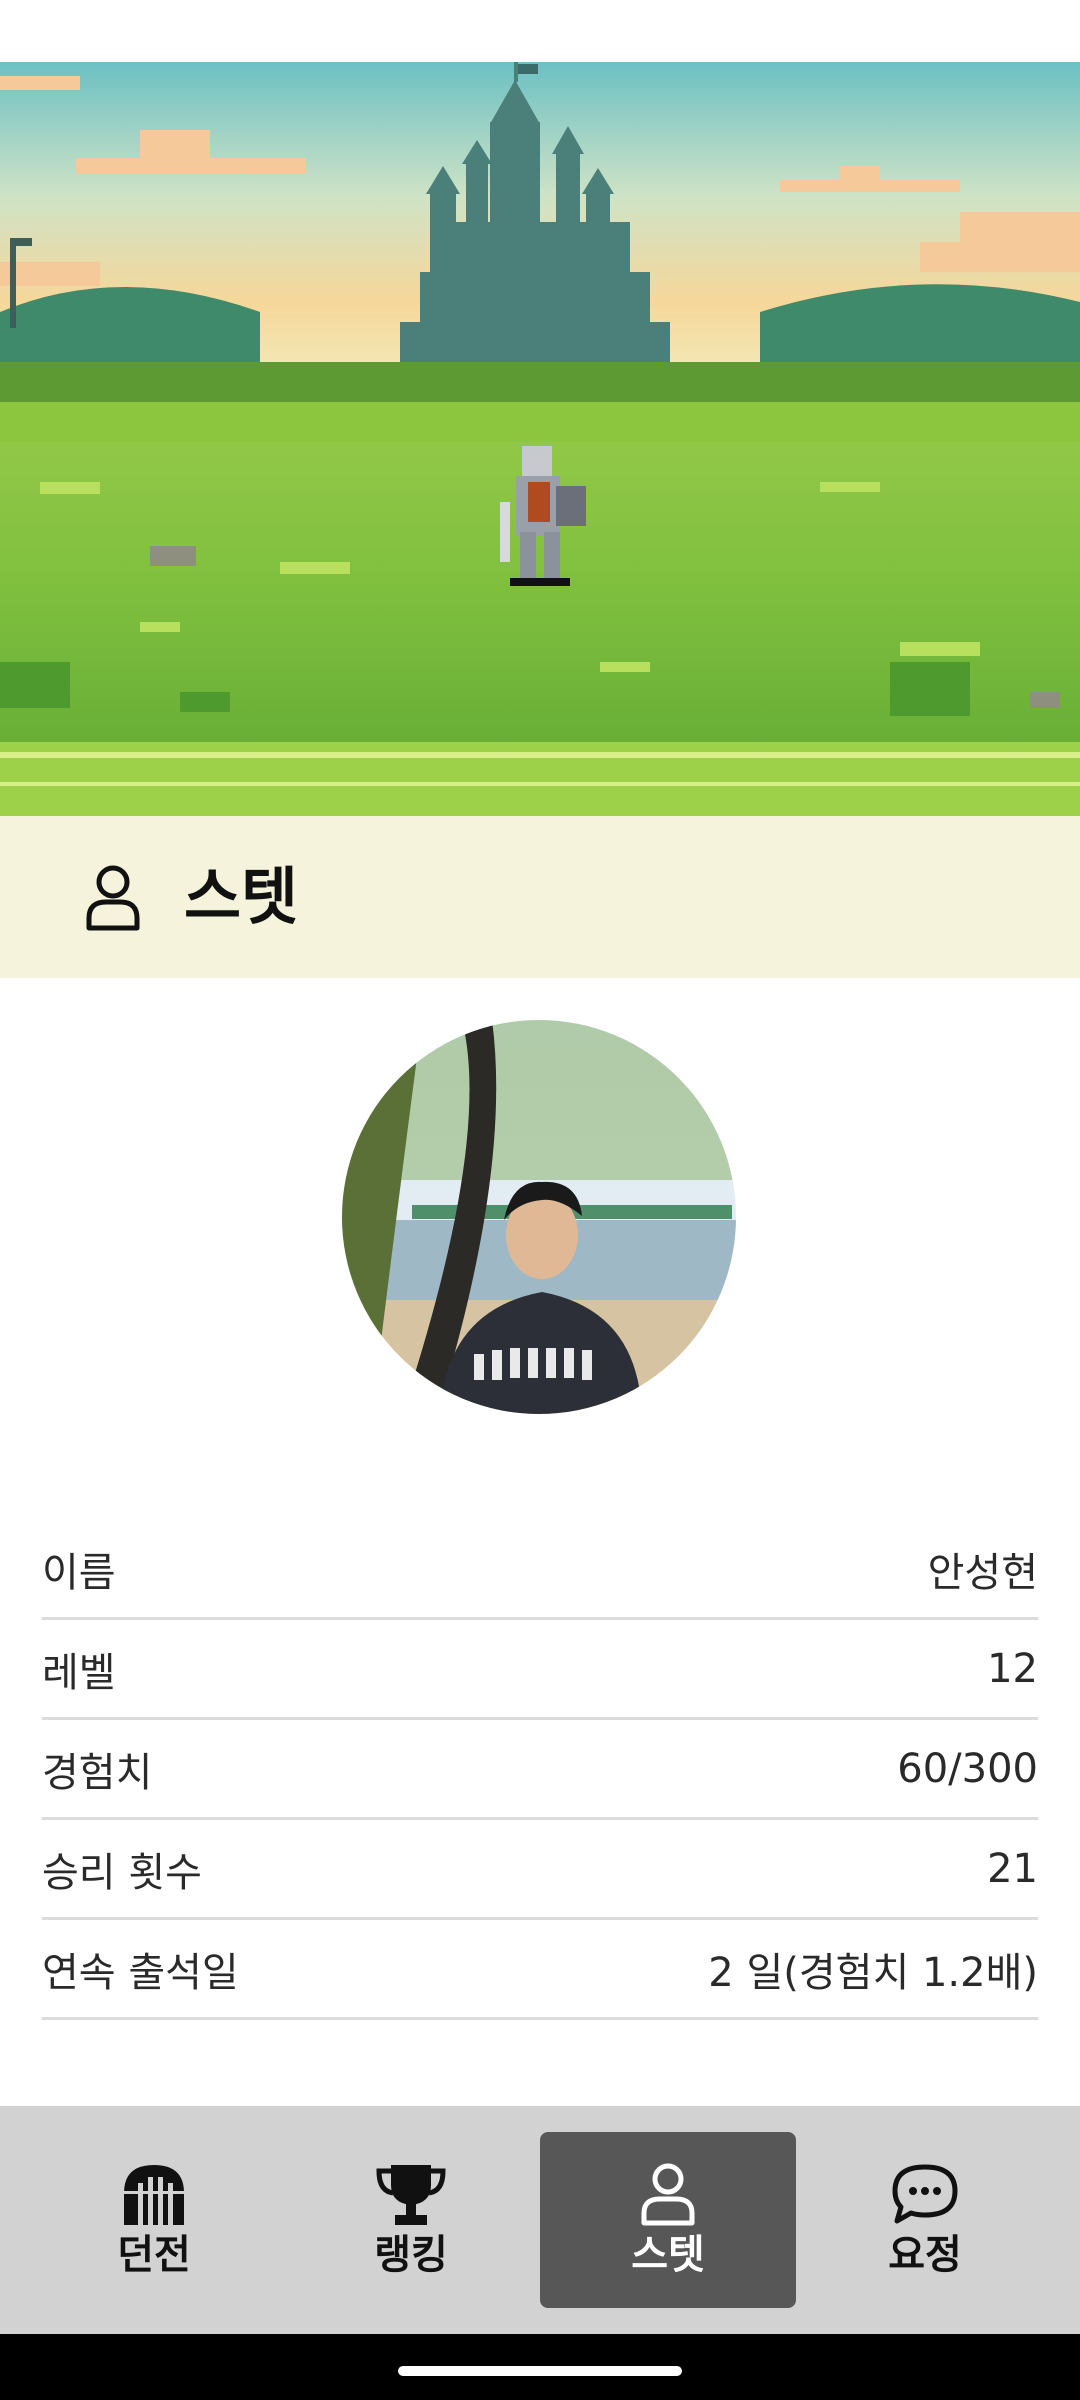  What do you see at coordinates (925, 2194) in the screenshot?
I see `chat-bubble-icon` at bounding box center [925, 2194].